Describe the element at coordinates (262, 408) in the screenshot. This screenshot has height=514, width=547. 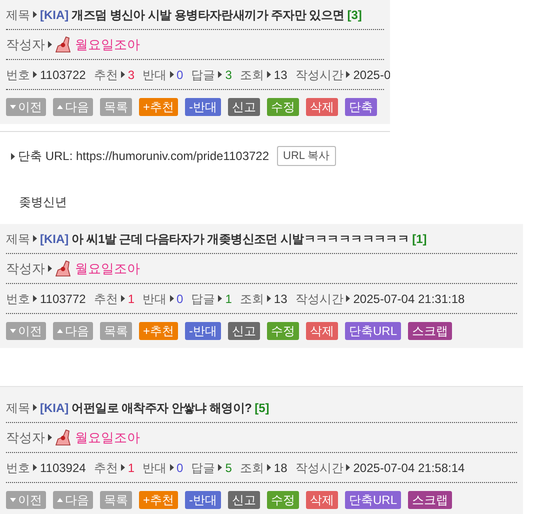
I see `reply-count: [5]` at that location.